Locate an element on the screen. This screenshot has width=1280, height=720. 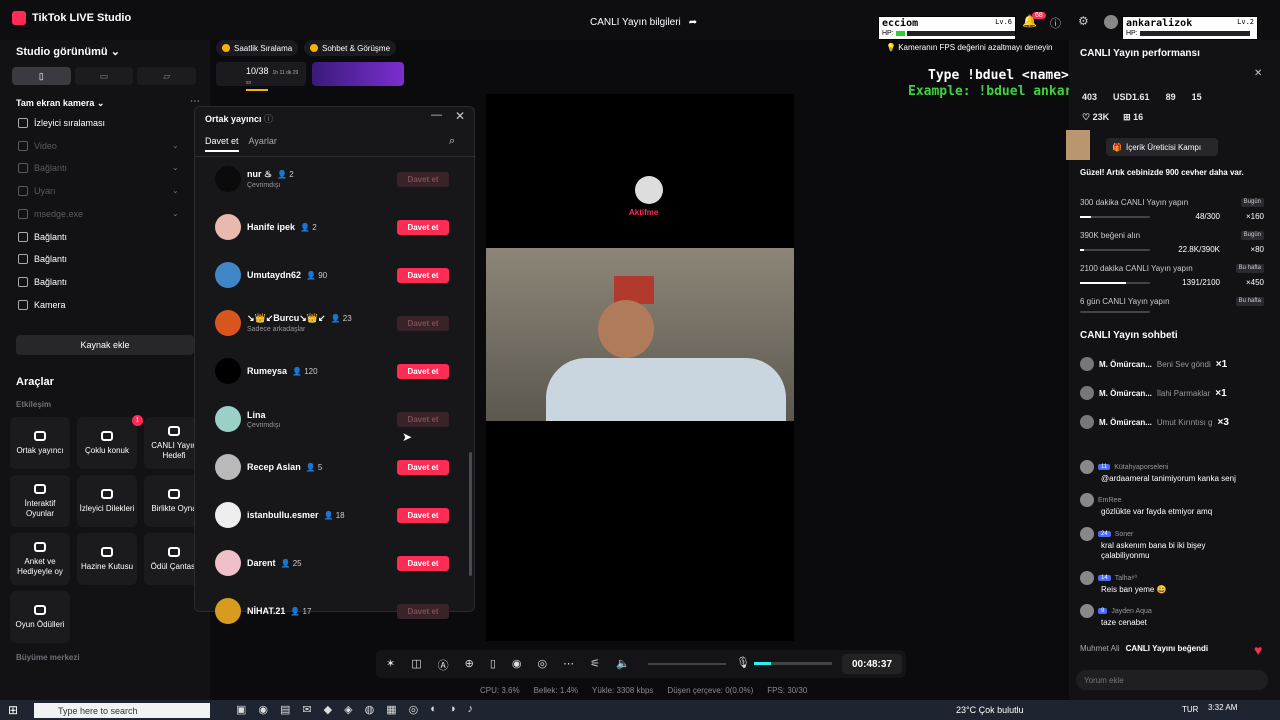
tool-button: Hazine Kutusu is located at coordinates (107, 559).